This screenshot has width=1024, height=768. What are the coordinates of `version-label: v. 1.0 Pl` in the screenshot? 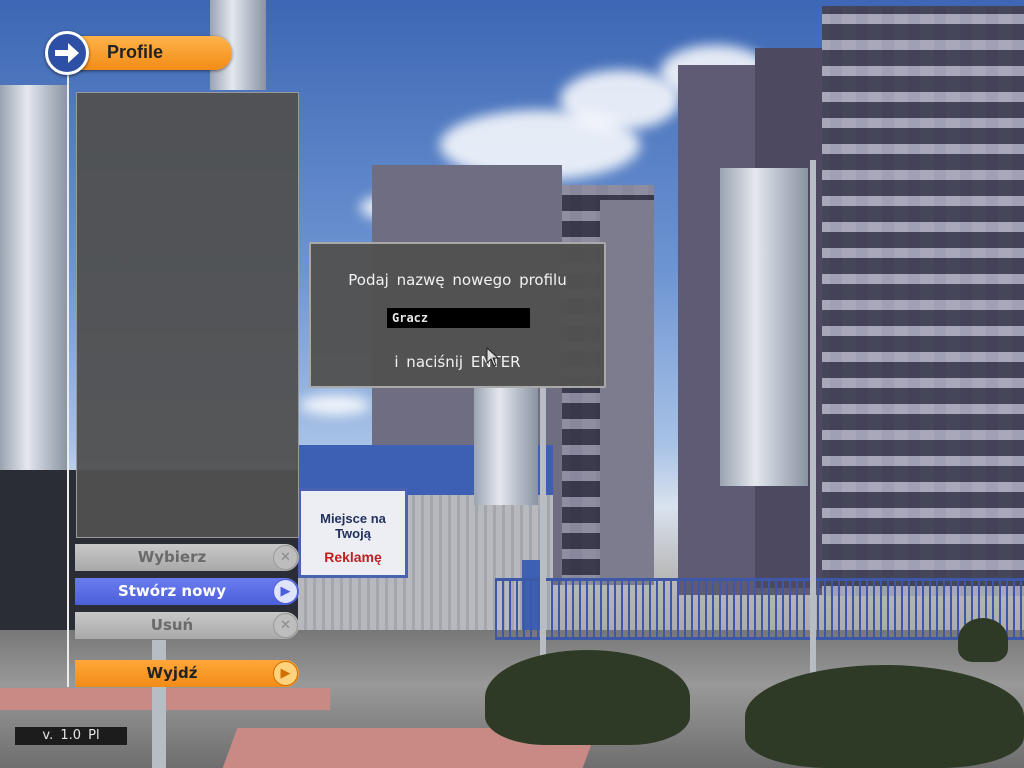 It's located at (71, 736).